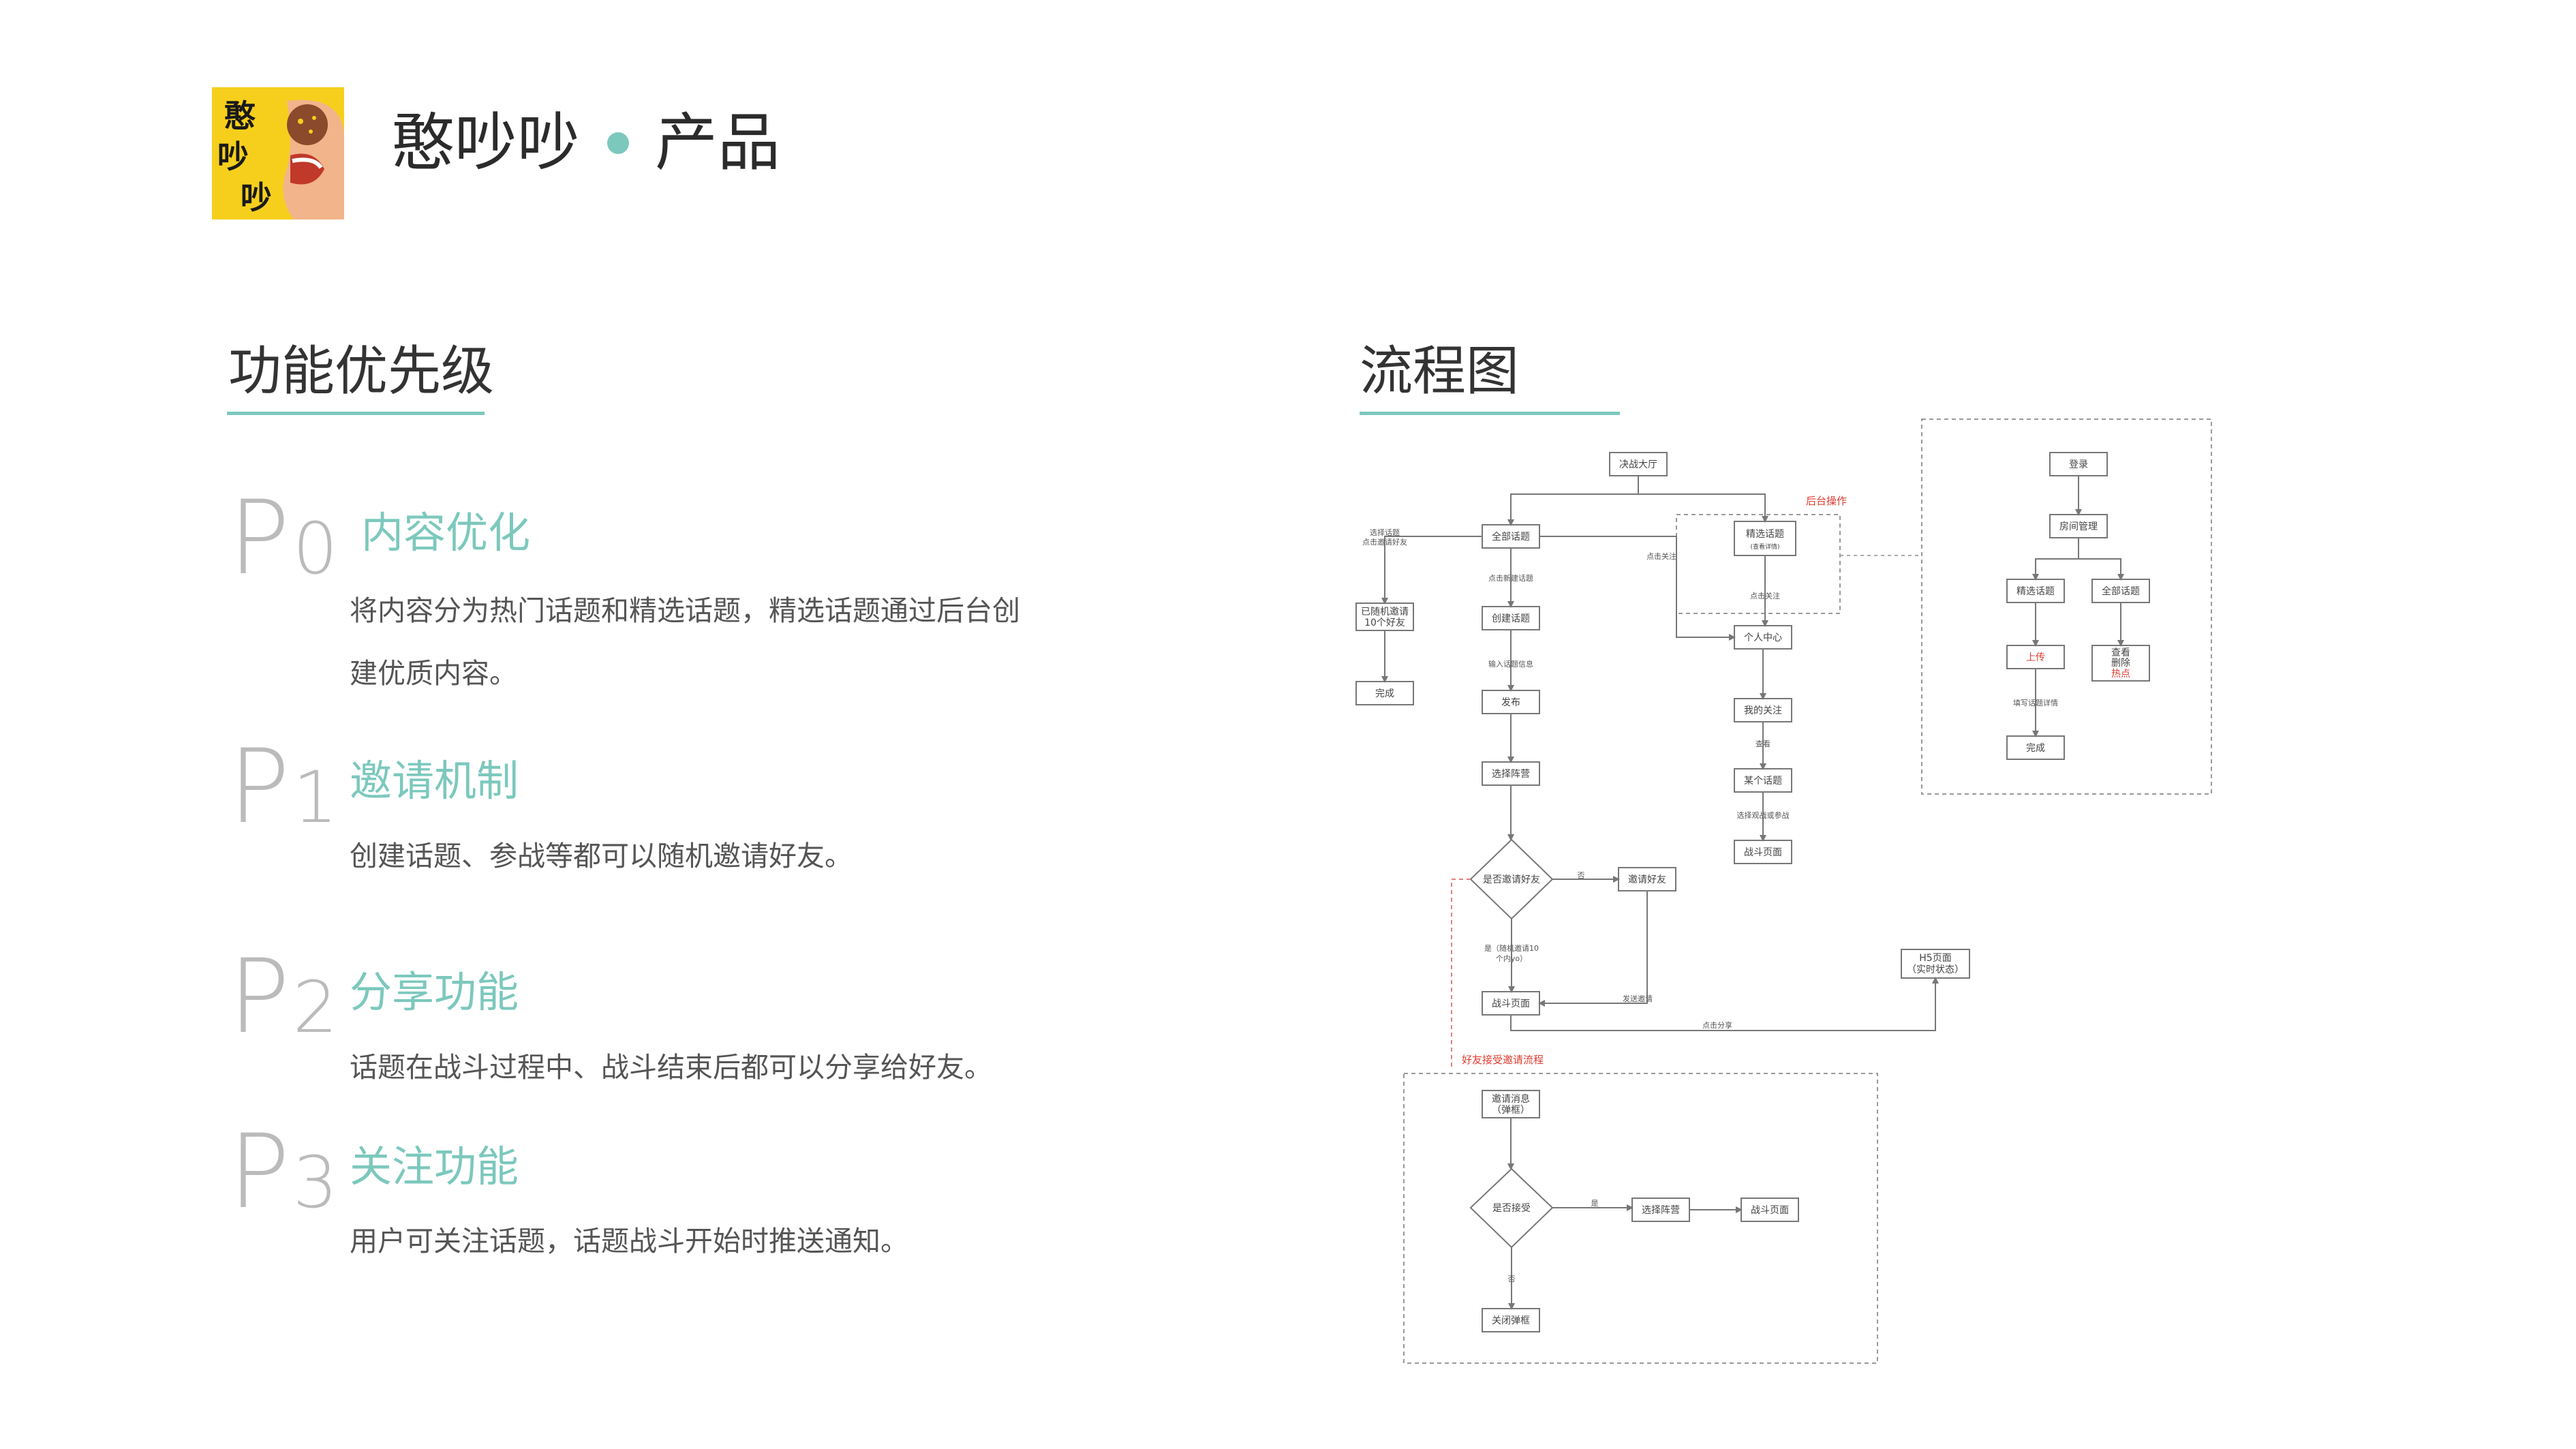  I want to click on priority-desc-p1: 创建话题、参战等都可以随机邀请好友。, so click(601, 856).